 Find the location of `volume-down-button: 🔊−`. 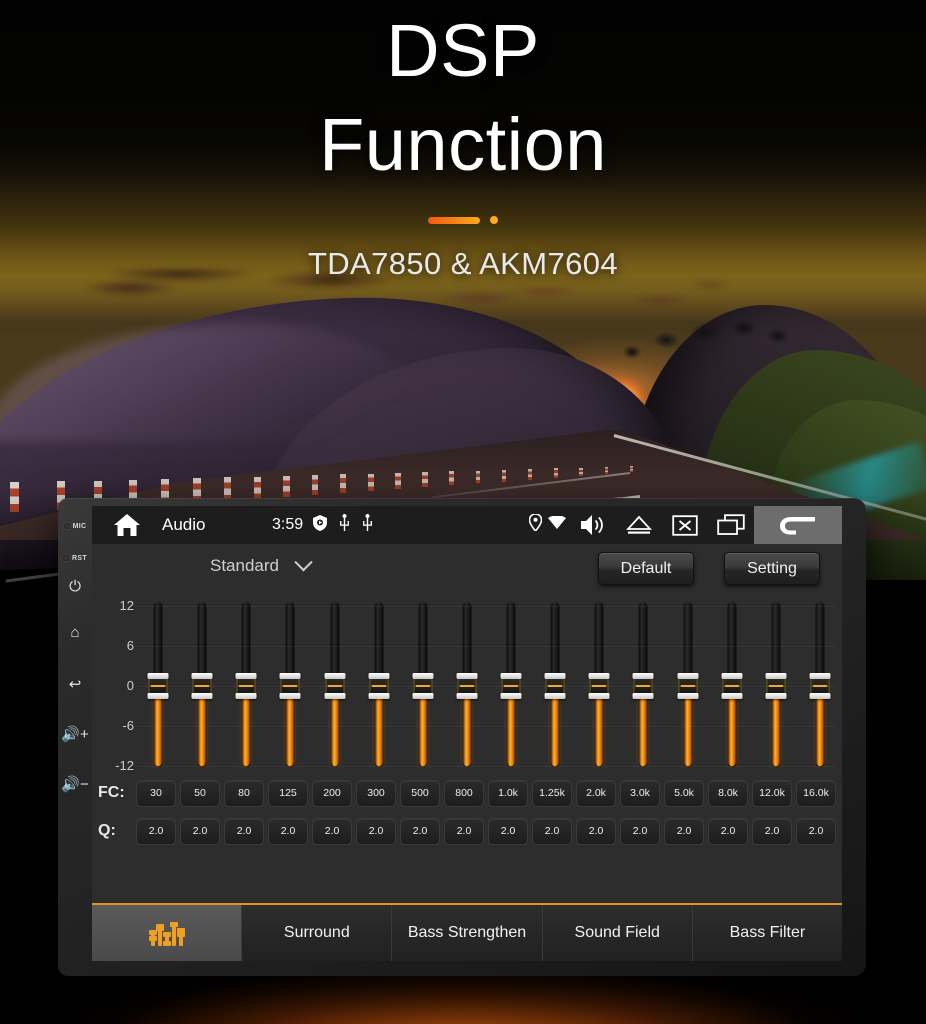

volume-down-button: 🔊− is located at coordinates (75, 785).